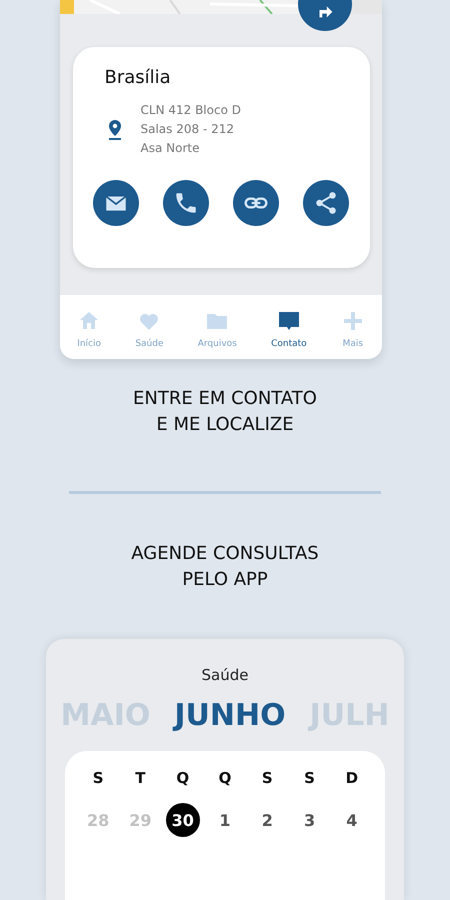 Image resolution: width=450 pixels, height=900 pixels. What do you see at coordinates (183, 820) in the screenshot?
I see `calendar-day: 30` at bounding box center [183, 820].